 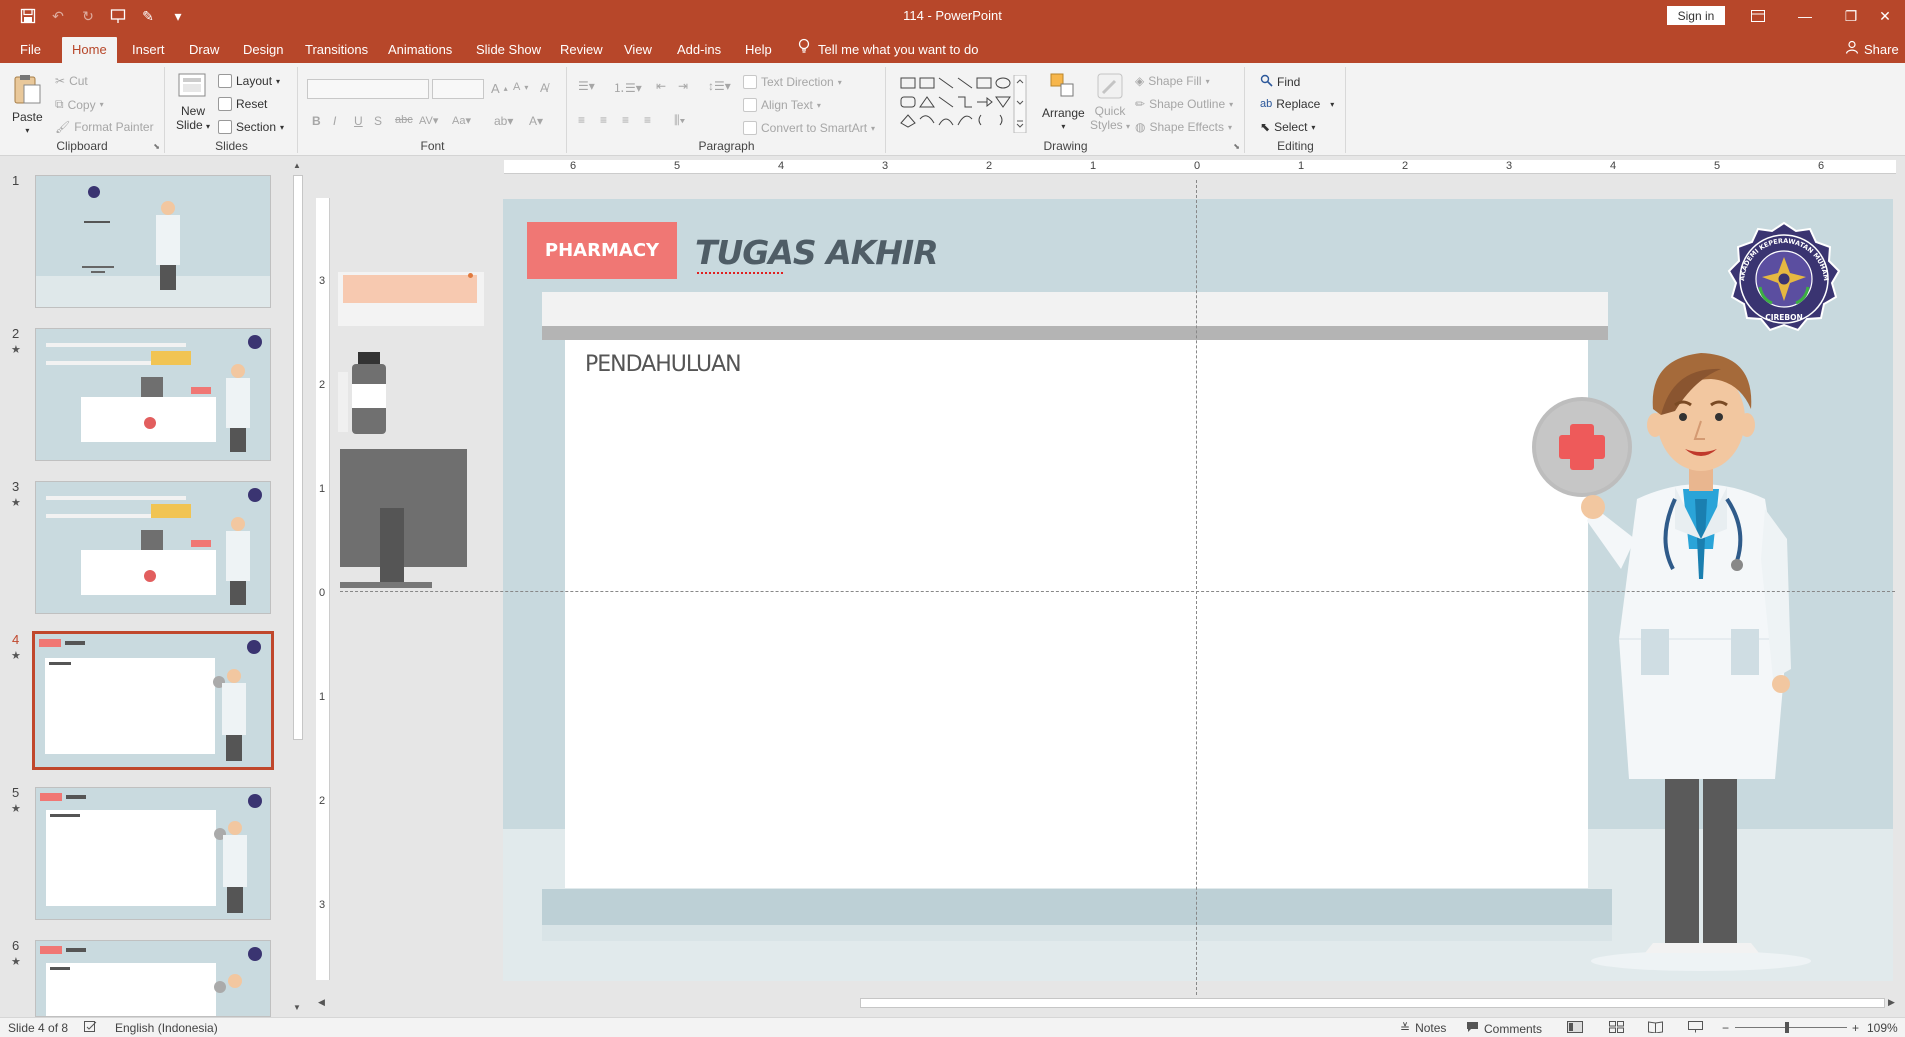 I want to click on underline-icon: U, so click(x=358, y=121).